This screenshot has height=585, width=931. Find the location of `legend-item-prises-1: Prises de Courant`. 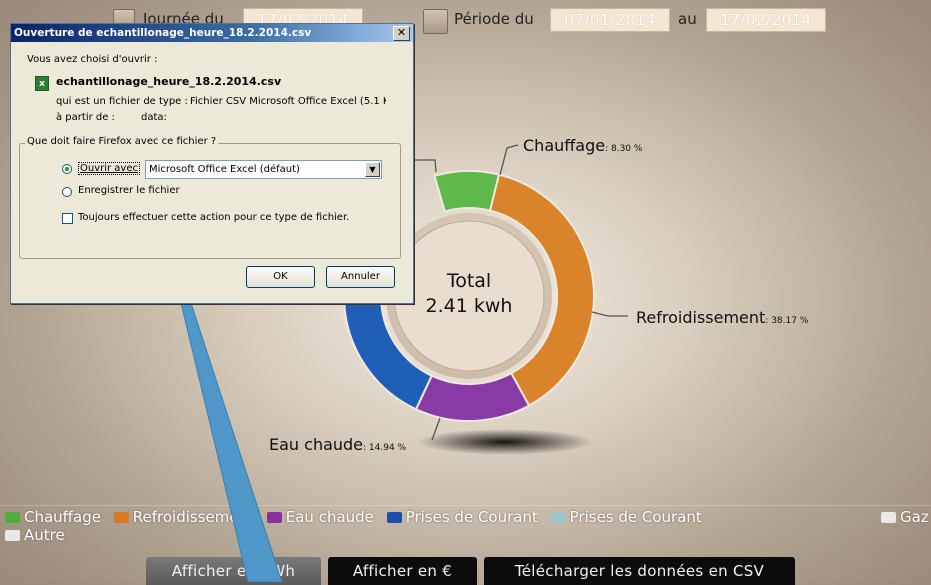

legend-item-prises-1: Prises de Courant is located at coordinates (462, 517).